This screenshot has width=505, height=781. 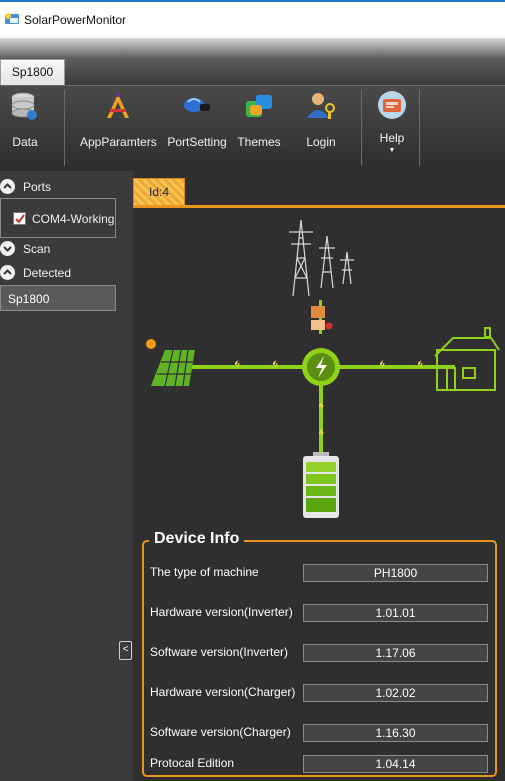 What do you see at coordinates (197, 539) in the screenshot?
I see `device-info-title: Device Info` at bounding box center [197, 539].